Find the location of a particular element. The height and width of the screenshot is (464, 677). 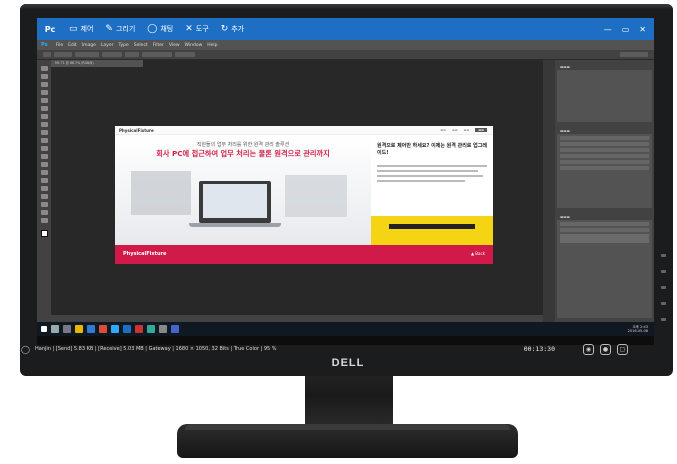

ps-menu-layer: Layer is located at coordinates (107, 45).